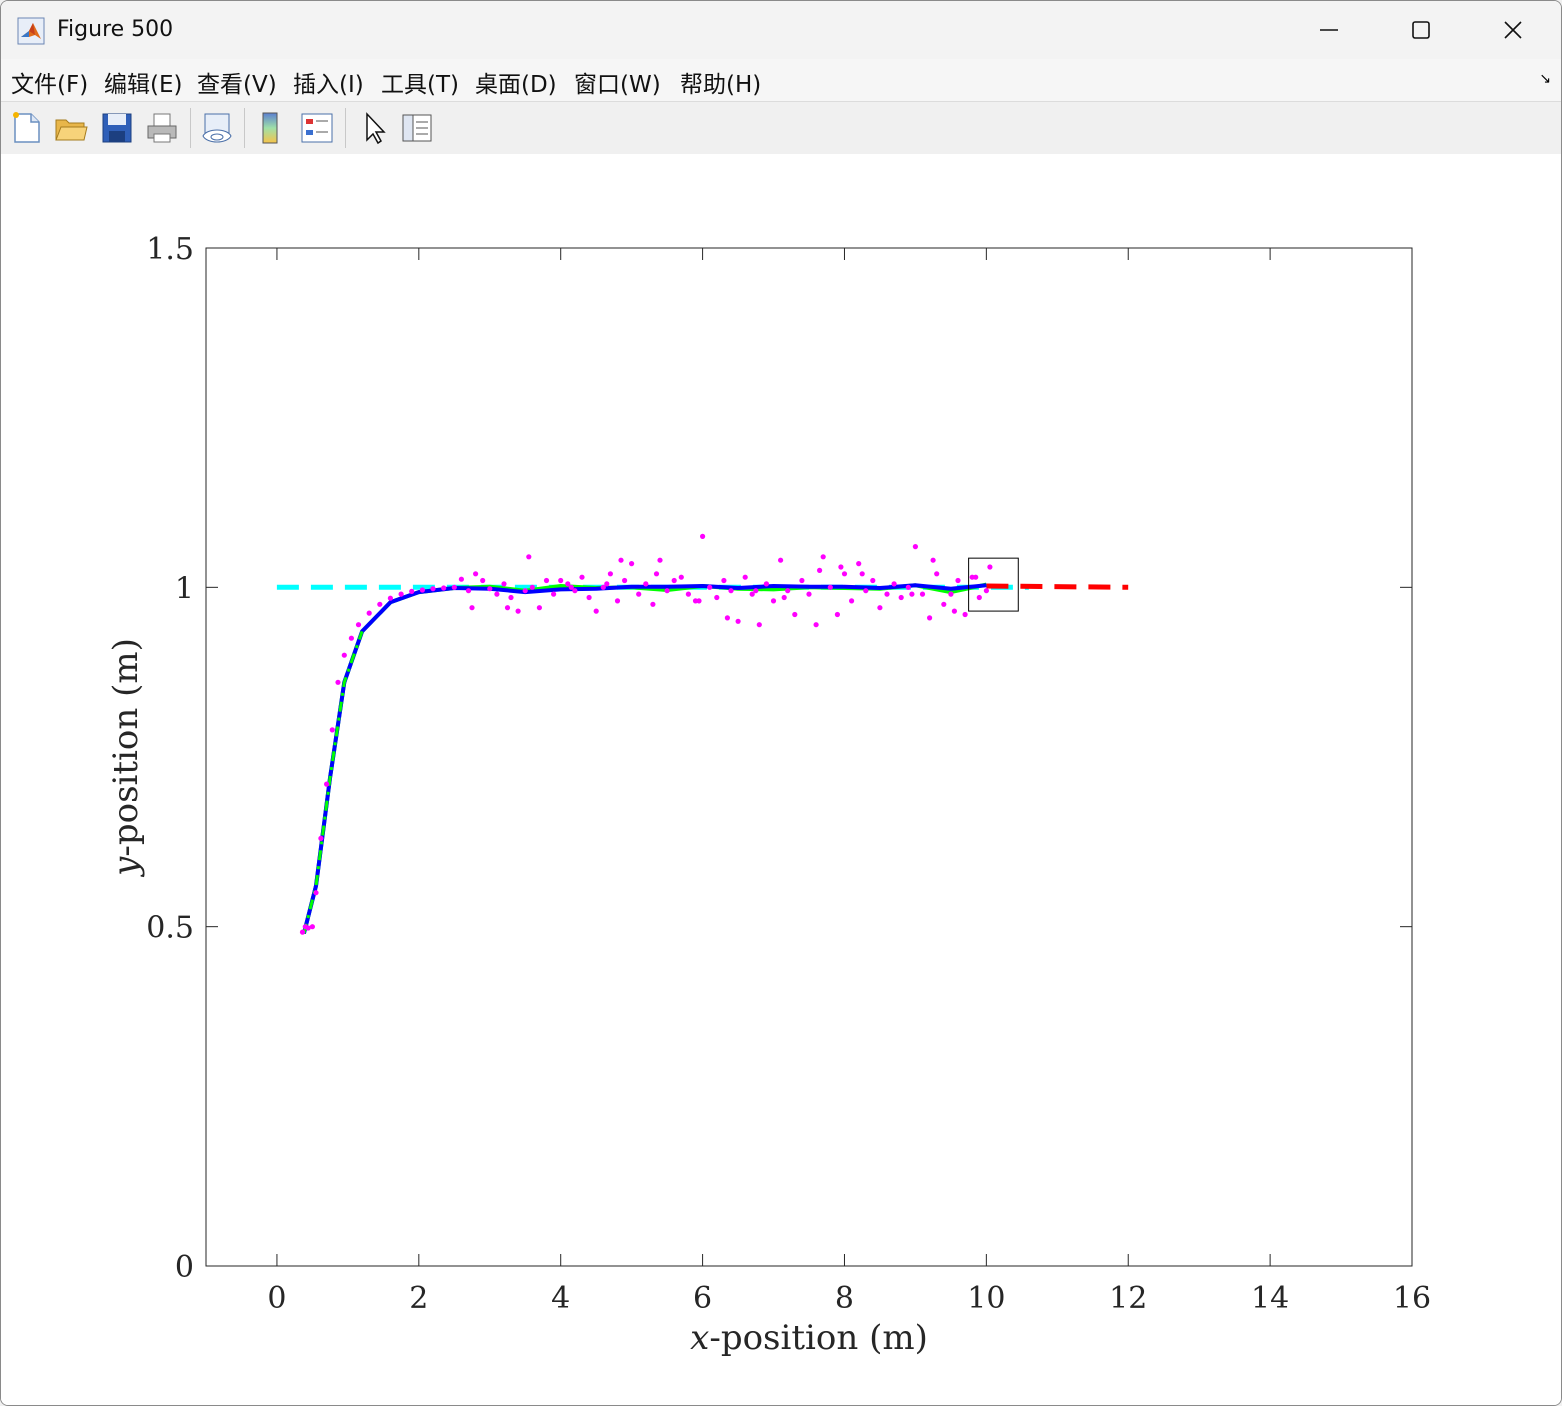 The image size is (1562, 1406). I want to click on save-icon, so click(117, 128).